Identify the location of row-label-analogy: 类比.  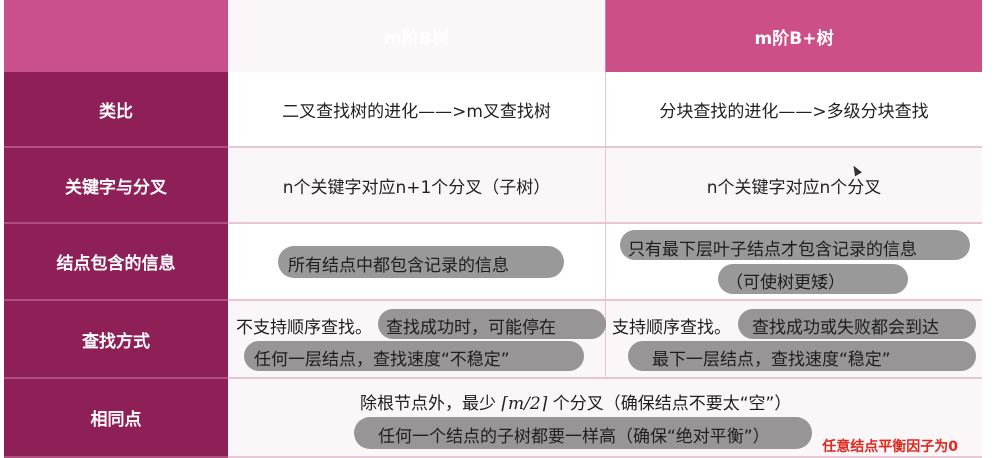
(116, 110).